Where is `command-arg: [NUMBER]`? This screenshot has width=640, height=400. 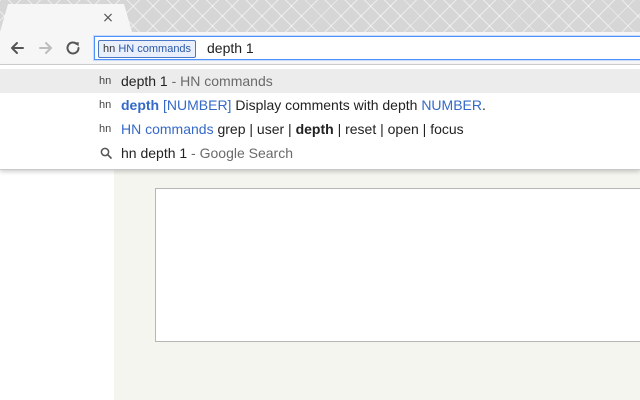
command-arg: [NUMBER] is located at coordinates (195, 105).